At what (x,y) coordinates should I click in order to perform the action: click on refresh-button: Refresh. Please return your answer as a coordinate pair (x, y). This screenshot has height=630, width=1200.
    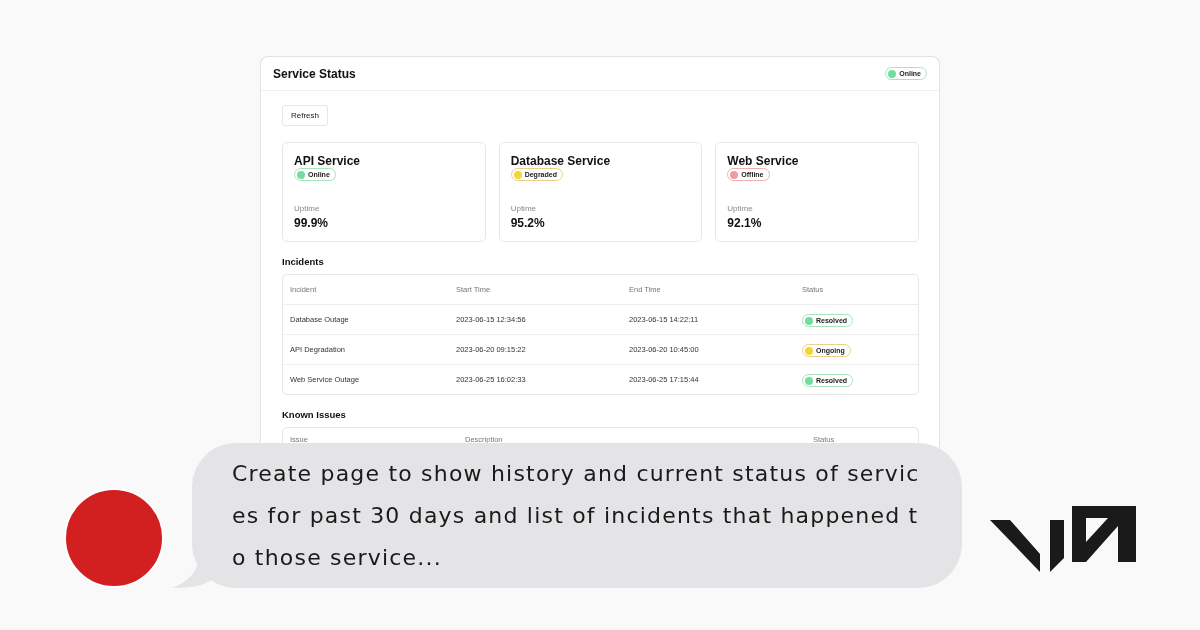
    Looking at the image, I should click on (305, 115).